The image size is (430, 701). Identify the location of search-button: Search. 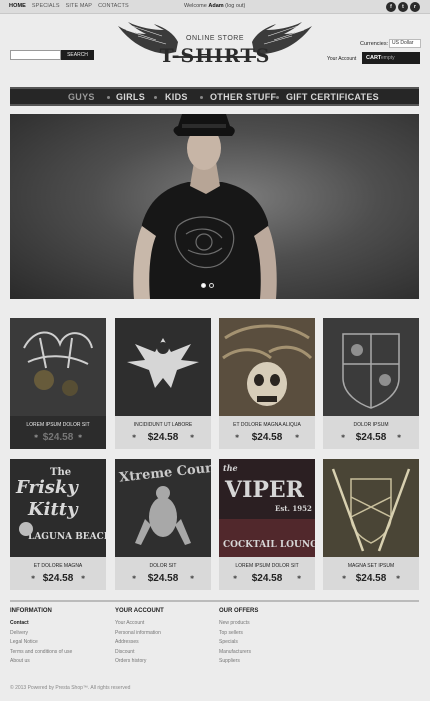
(77, 55).